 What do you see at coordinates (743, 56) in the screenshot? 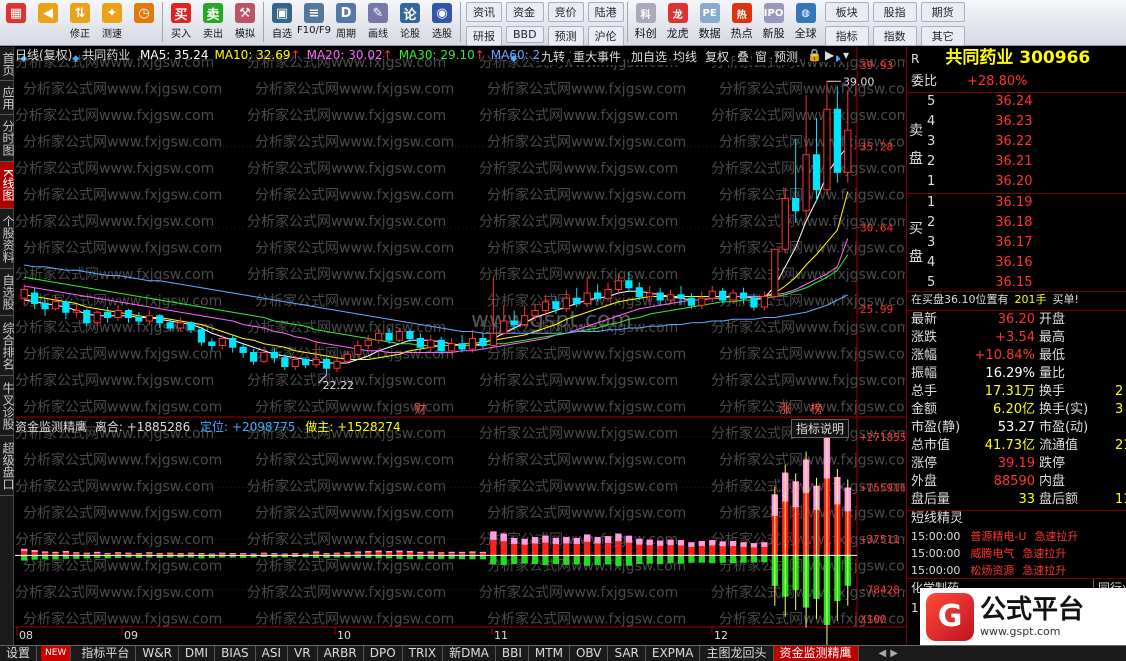
I see `price-tab-5: 叠` at bounding box center [743, 56].